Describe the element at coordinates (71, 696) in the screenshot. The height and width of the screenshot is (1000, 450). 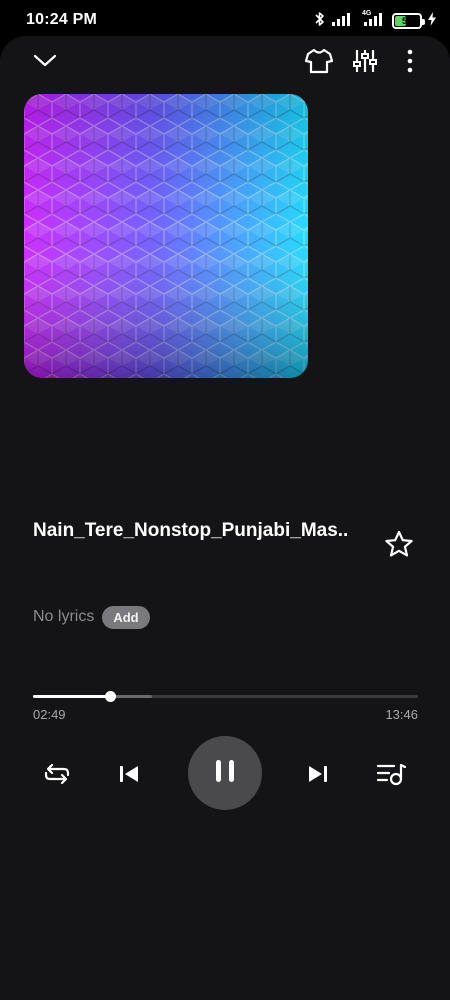
I see `progress-fill` at that location.